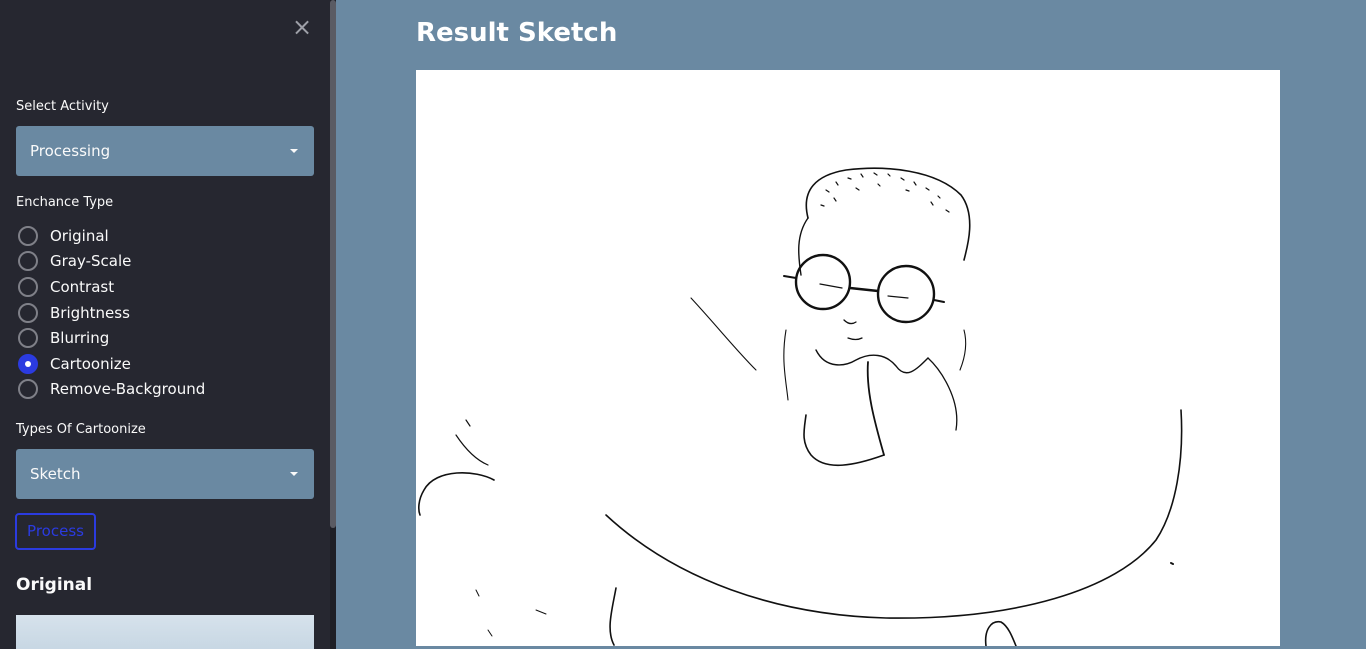 This screenshot has height=649, width=1366. I want to click on page-title: Result Sketch, so click(517, 33).